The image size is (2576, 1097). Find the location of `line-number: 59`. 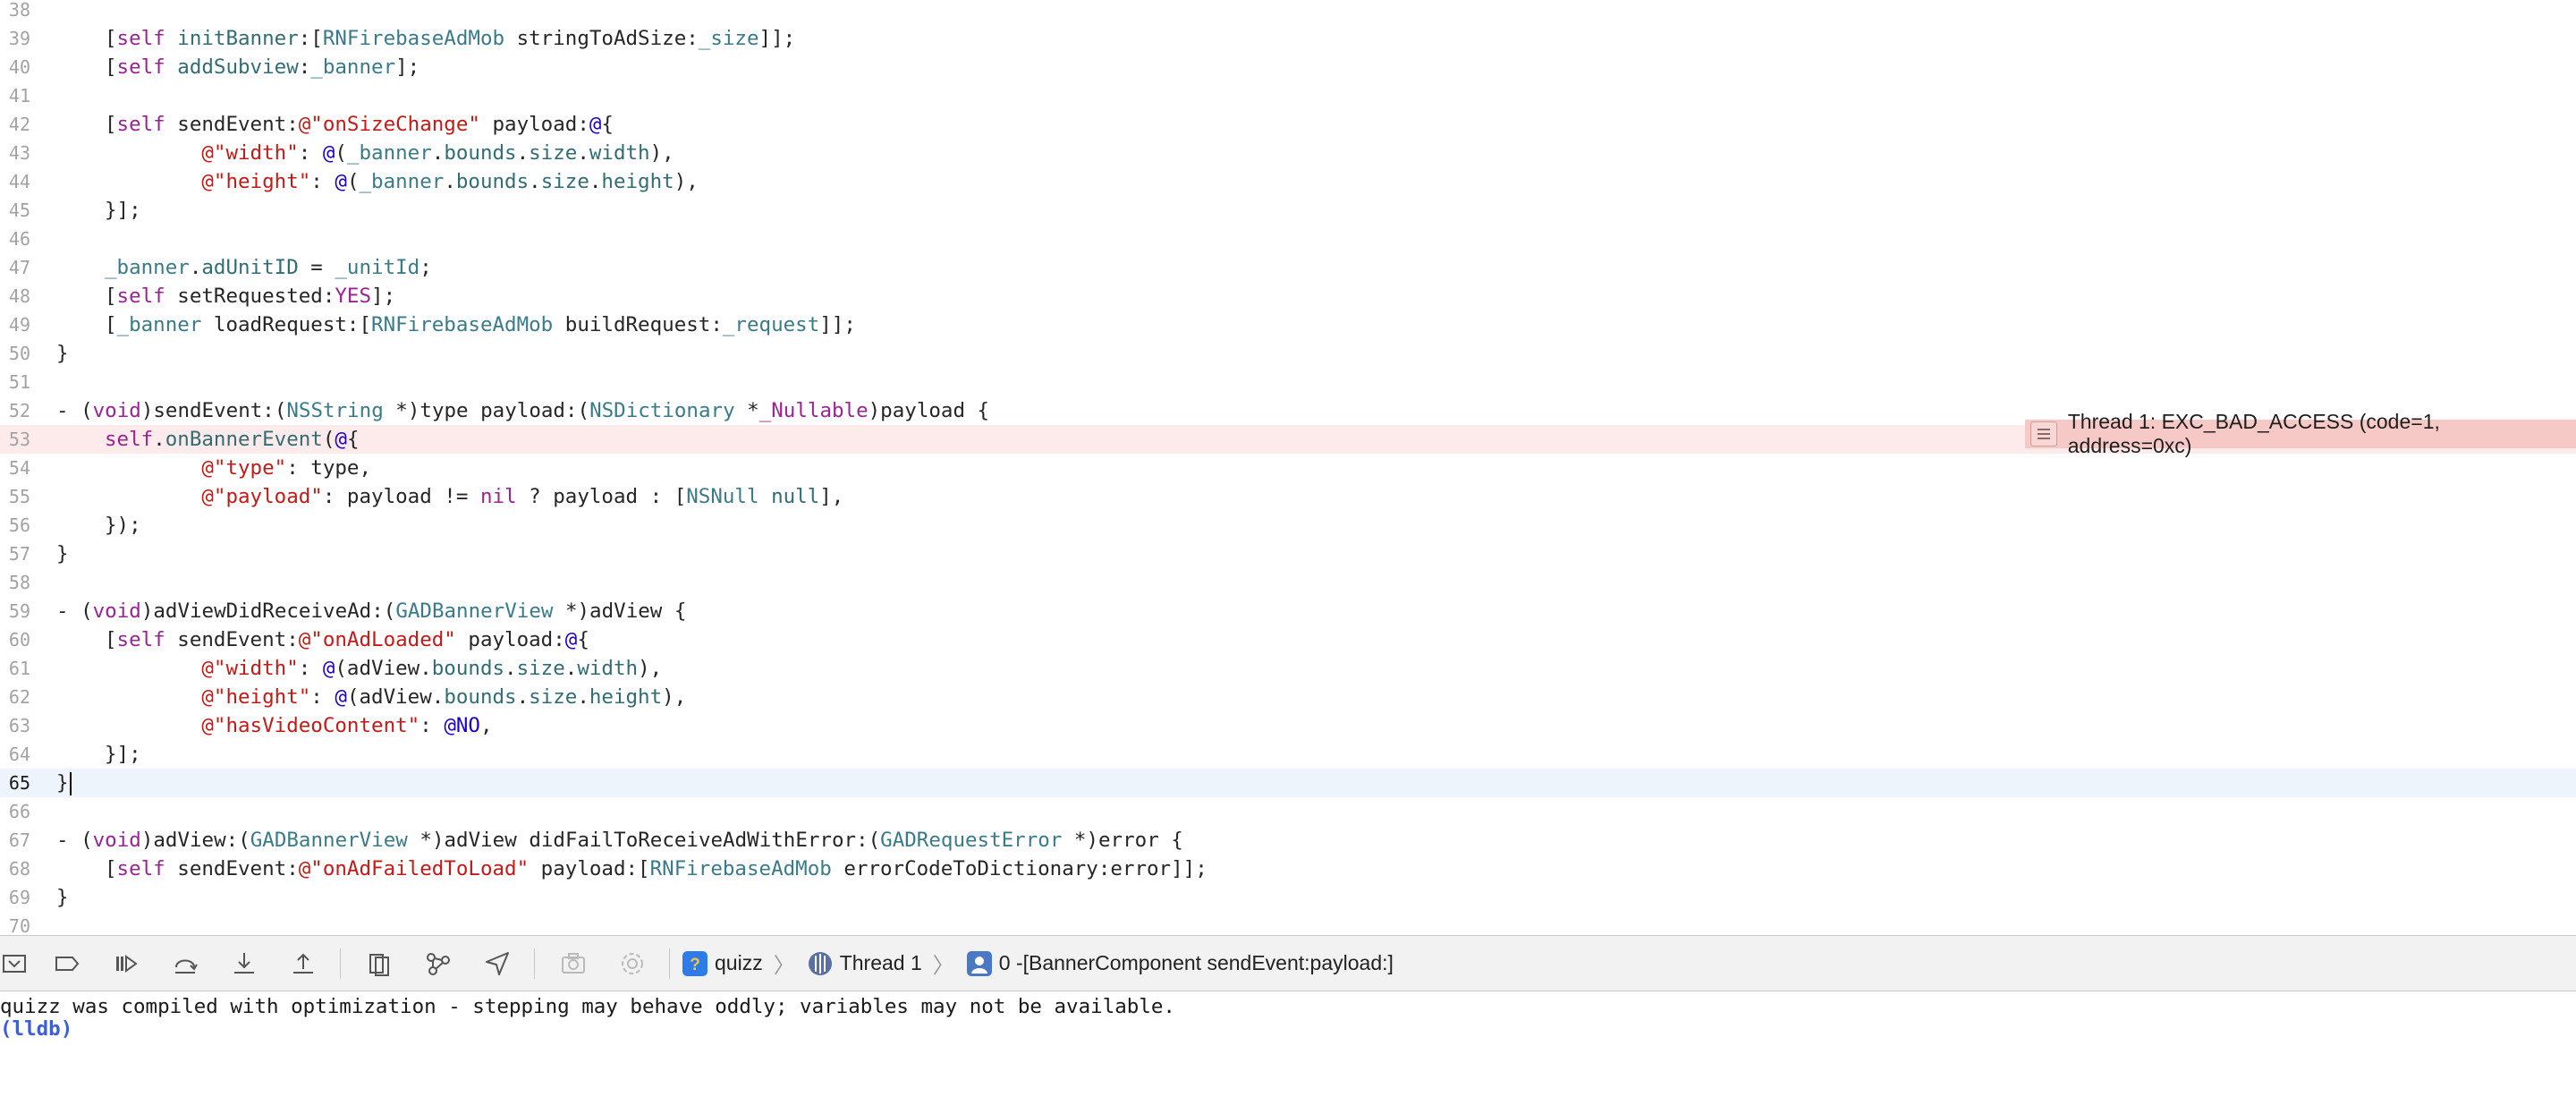

line-number: 59 is located at coordinates (15, 611).